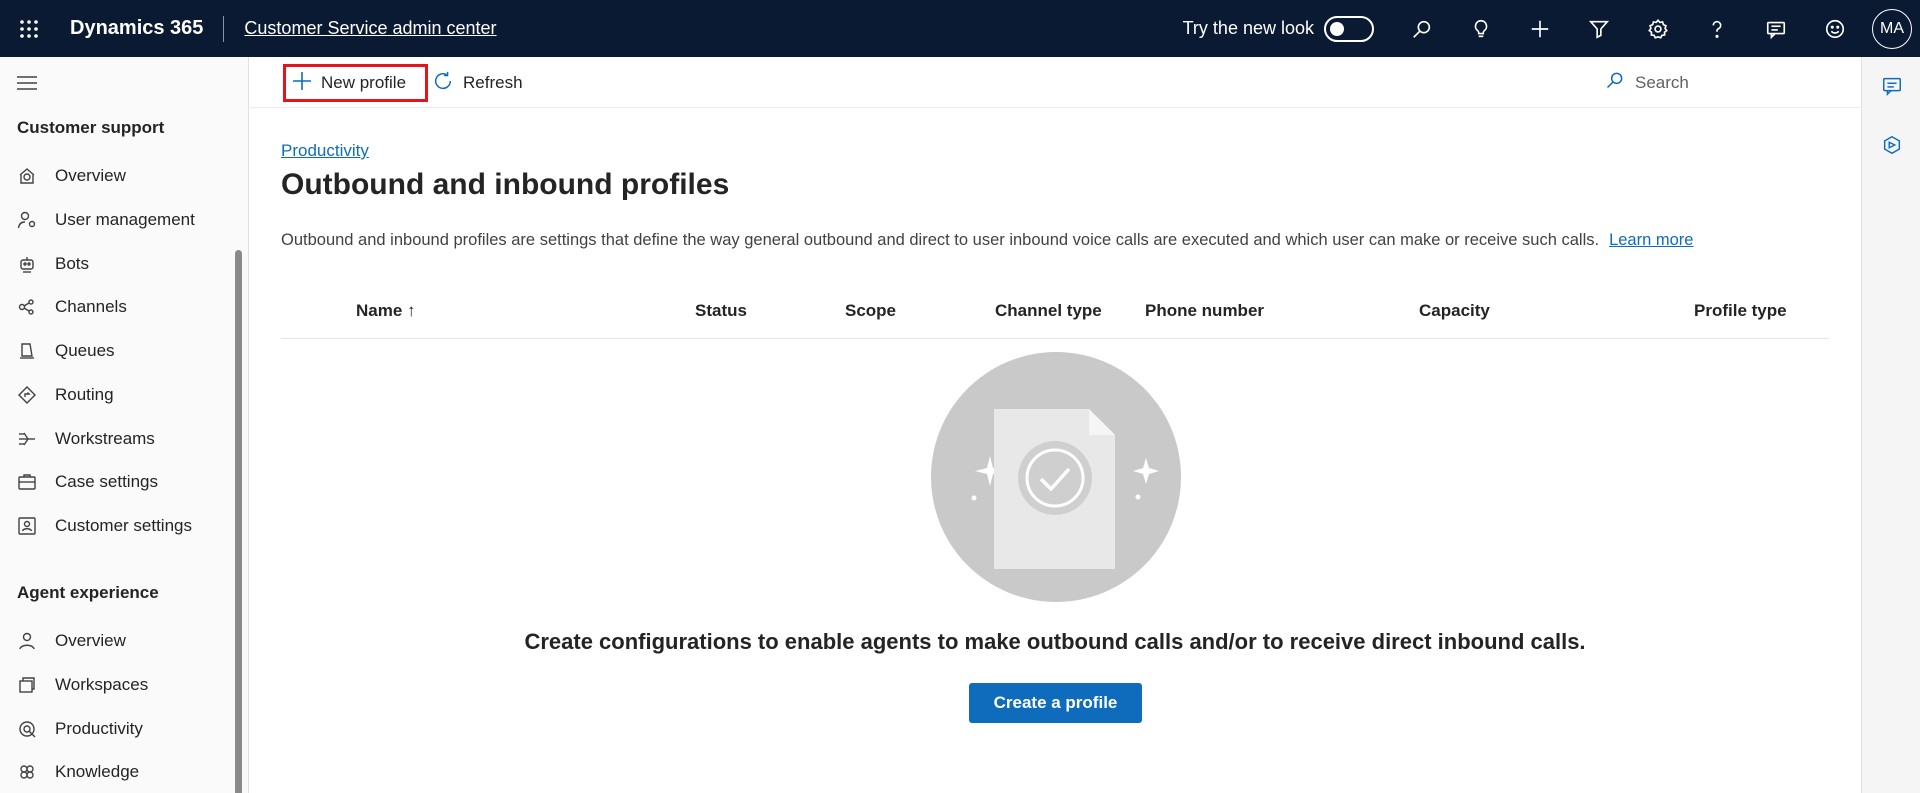 The image size is (1920, 793). What do you see at coordinates (27, 772) in the screenshot?
I see `knowledge-icon` at bounding box center [27, 772].